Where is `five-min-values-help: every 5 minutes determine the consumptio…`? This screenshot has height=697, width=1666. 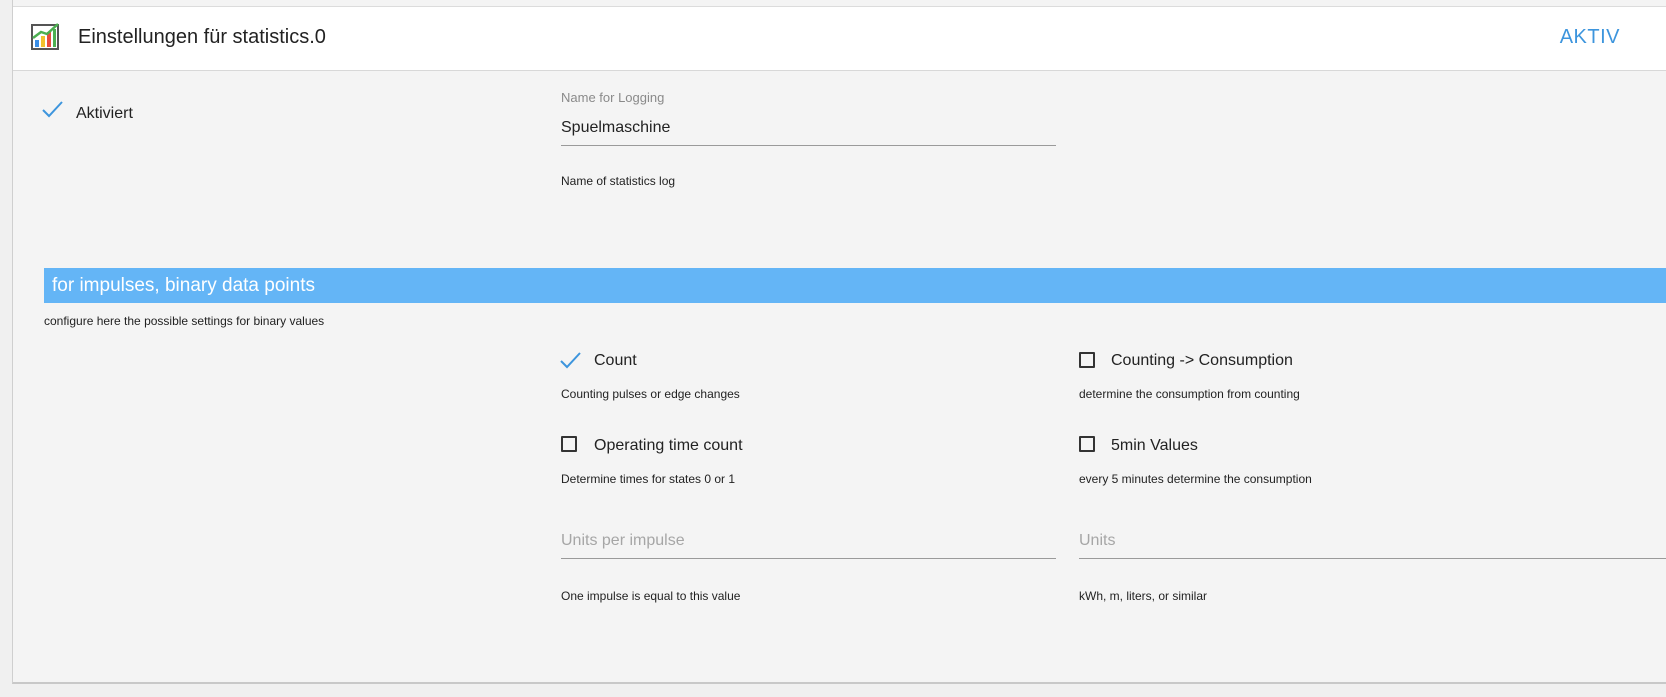
five-min-values-help: every 5 minutes determine the consumptio… is located at coordinates (1195, 479).